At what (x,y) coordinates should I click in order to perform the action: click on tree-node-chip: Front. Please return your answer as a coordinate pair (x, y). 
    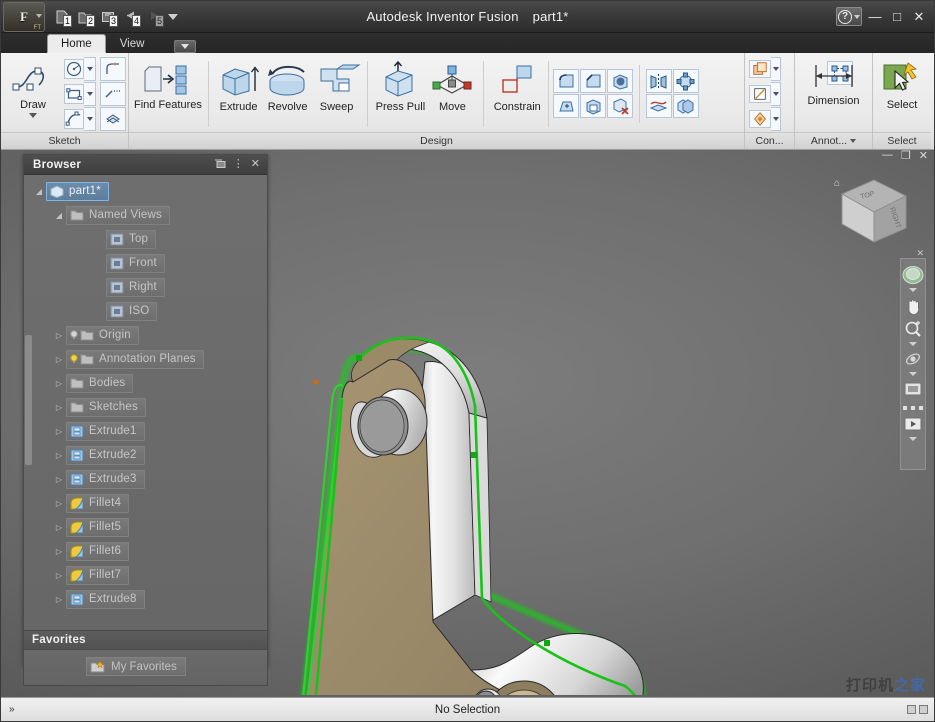
    Looking at the image, I should click on (135, 263).